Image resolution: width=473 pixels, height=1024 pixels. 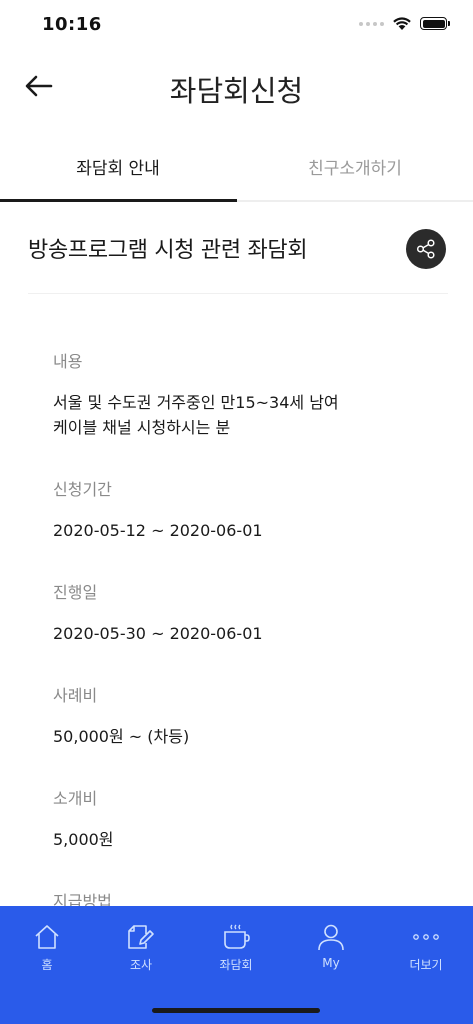 I want to click on detail-event-date: 진행일 2020-05-30 ~ 2020-06-01, so click(x=158, y=612).